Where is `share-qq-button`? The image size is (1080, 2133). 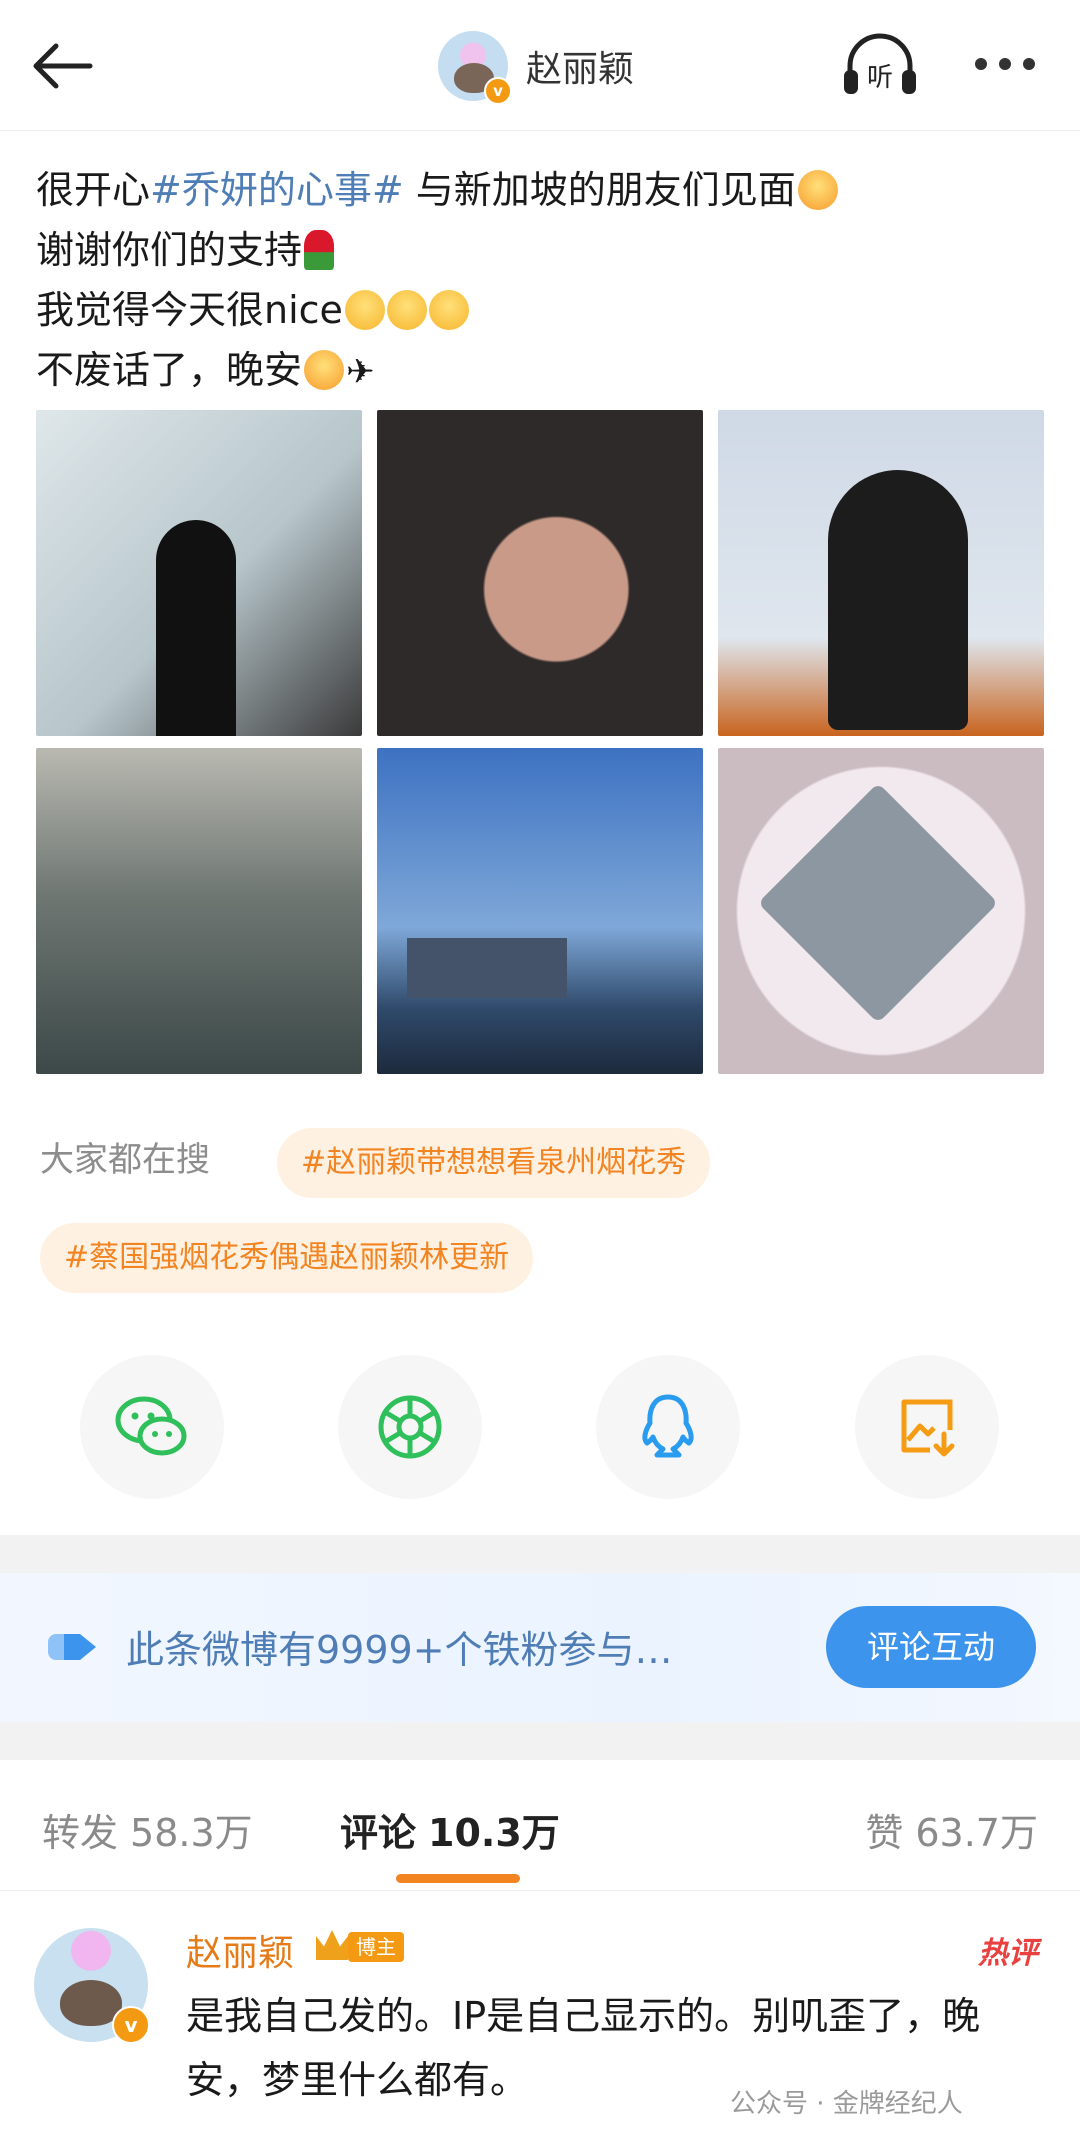 share-qq-button is located at coordinates (668, 1427).